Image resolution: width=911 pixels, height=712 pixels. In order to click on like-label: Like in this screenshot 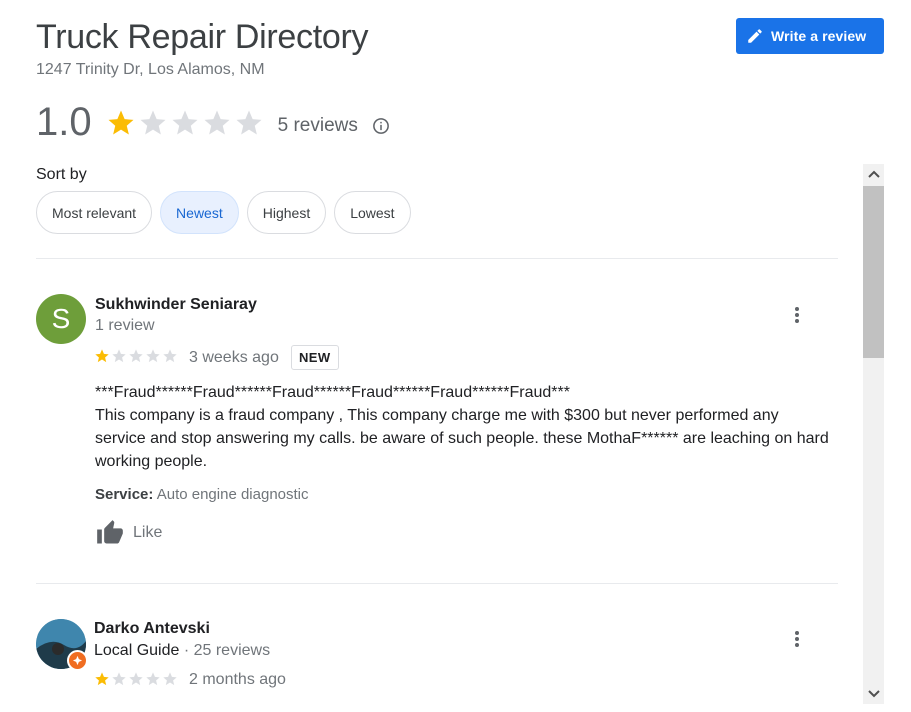, I will do `click(148, 532)`.